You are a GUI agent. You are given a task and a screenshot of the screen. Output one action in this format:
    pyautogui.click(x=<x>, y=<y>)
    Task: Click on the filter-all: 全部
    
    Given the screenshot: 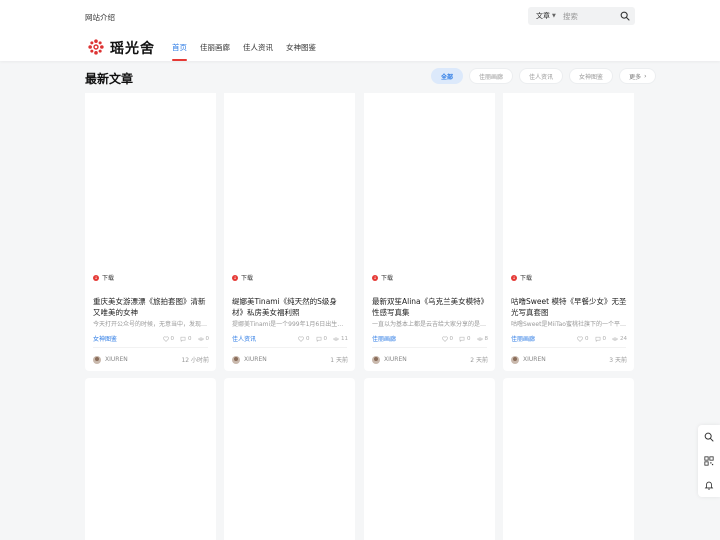 What is the action you would take?
    pyautogui.click(x=447, y=76)
    